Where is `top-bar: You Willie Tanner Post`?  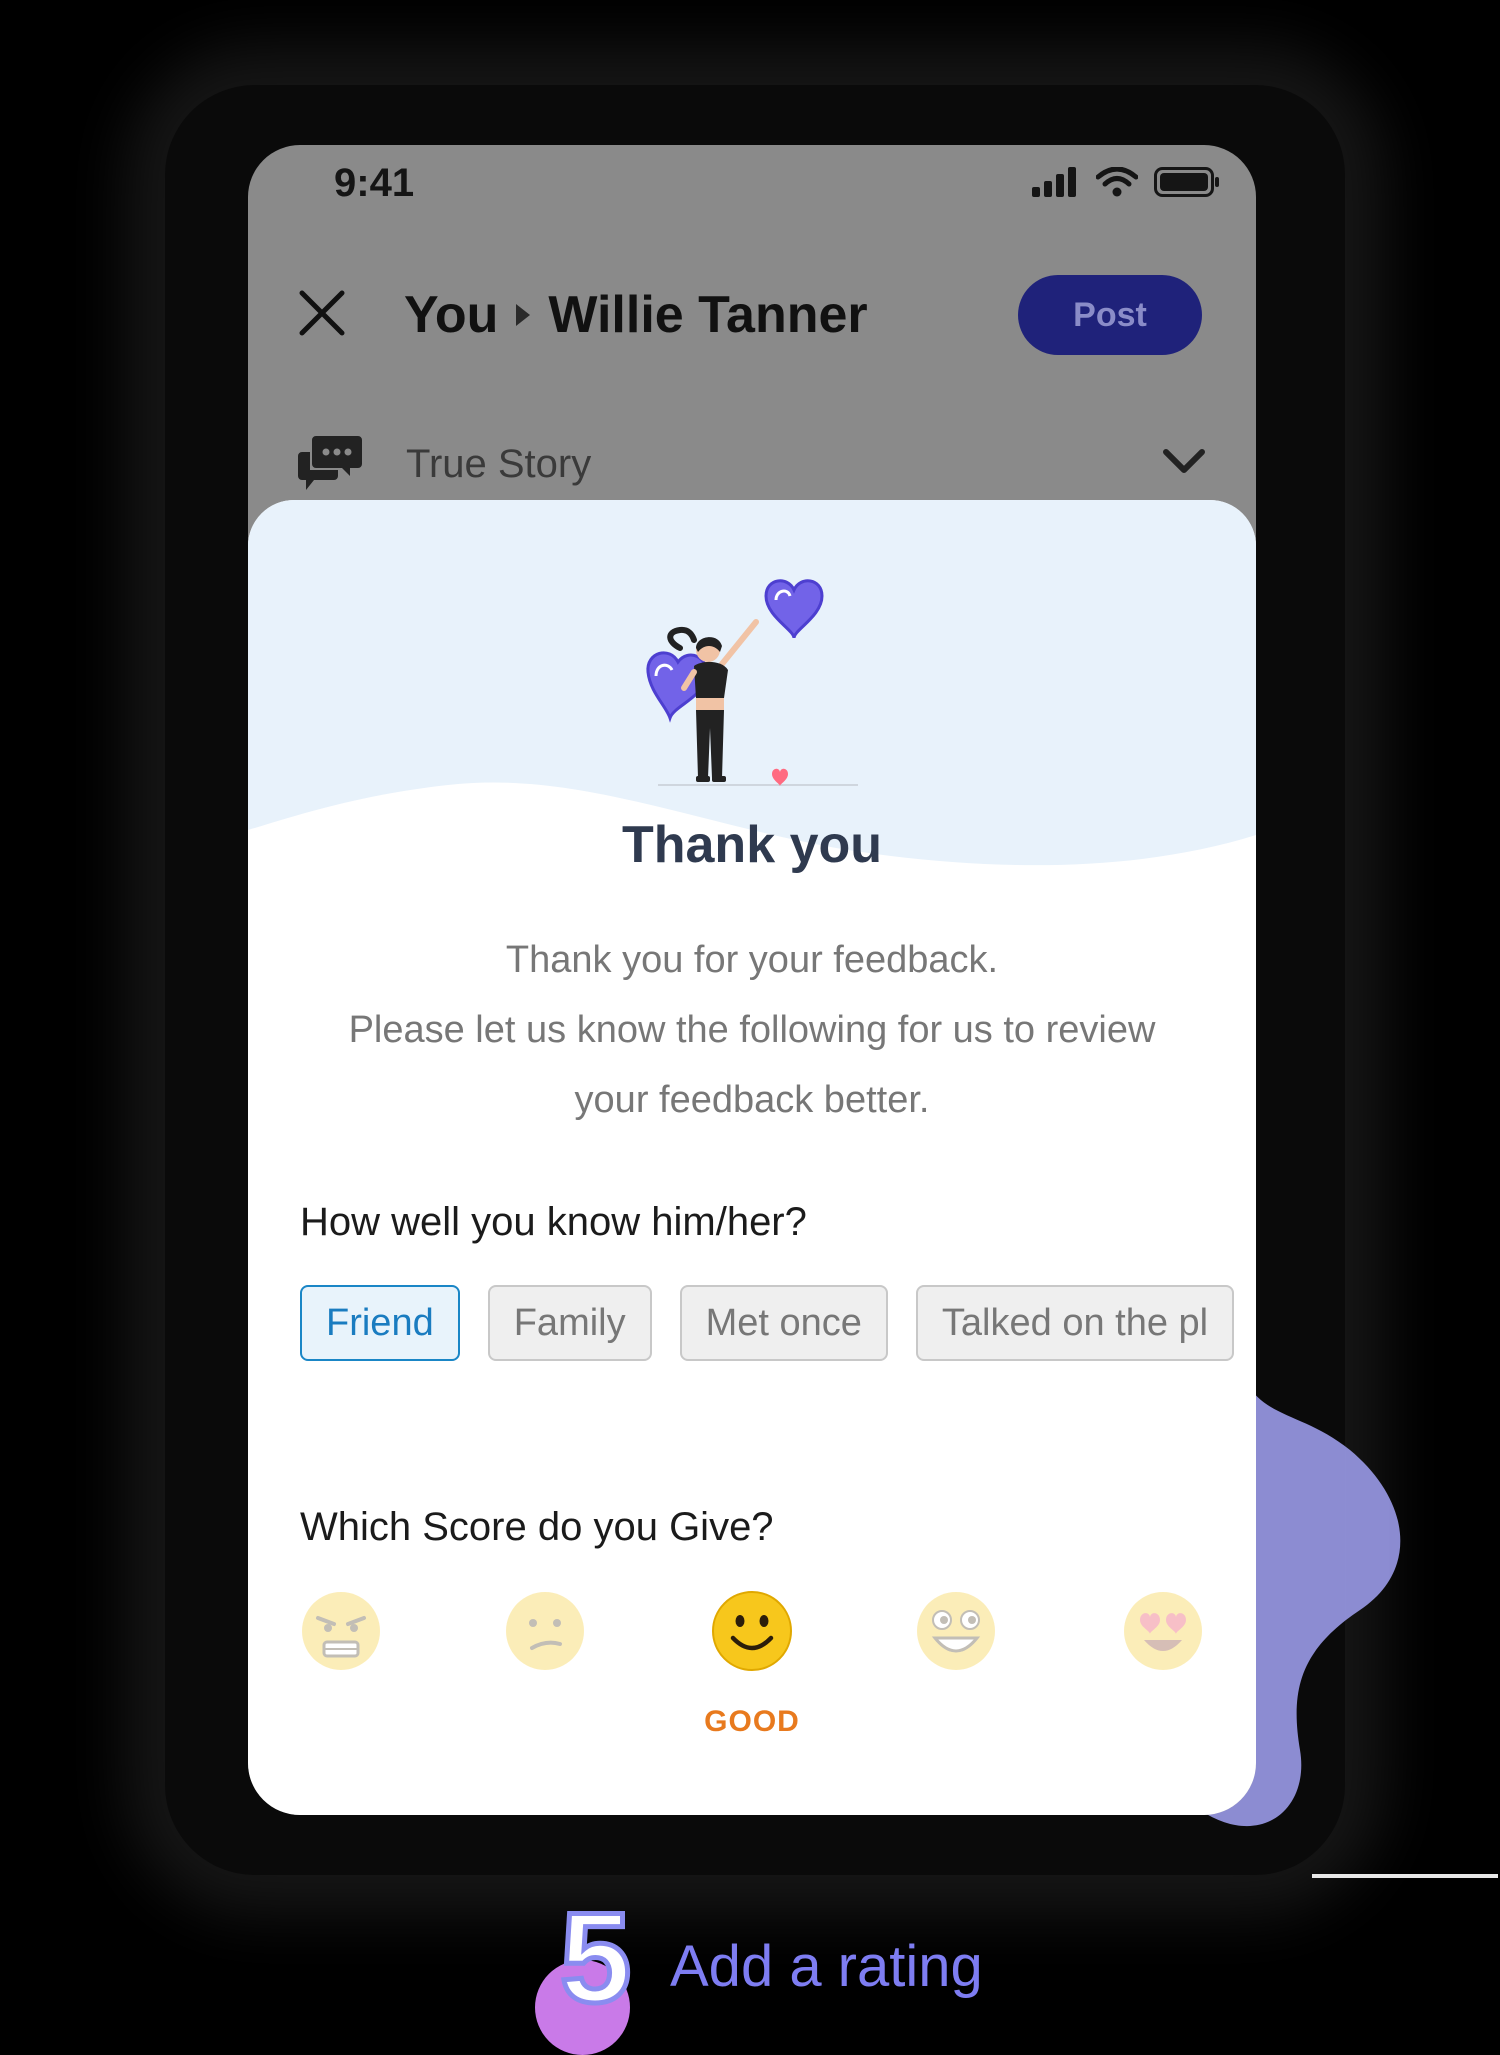
top-bar: You Willie Tanner Post is located at coordinates (752, 315).